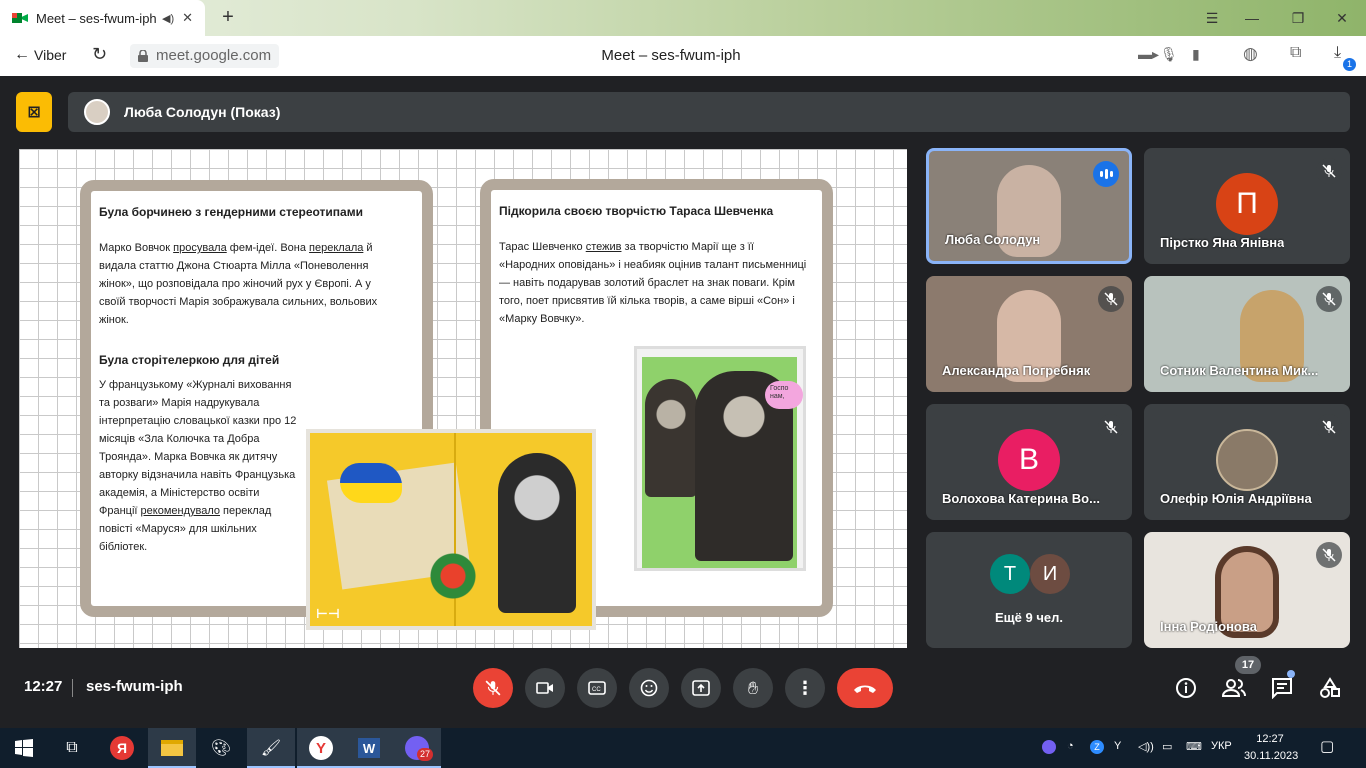  Describe the element at coordinates (1337, 53) in the screenshot. I see `download-icon: ⤓` at that location.